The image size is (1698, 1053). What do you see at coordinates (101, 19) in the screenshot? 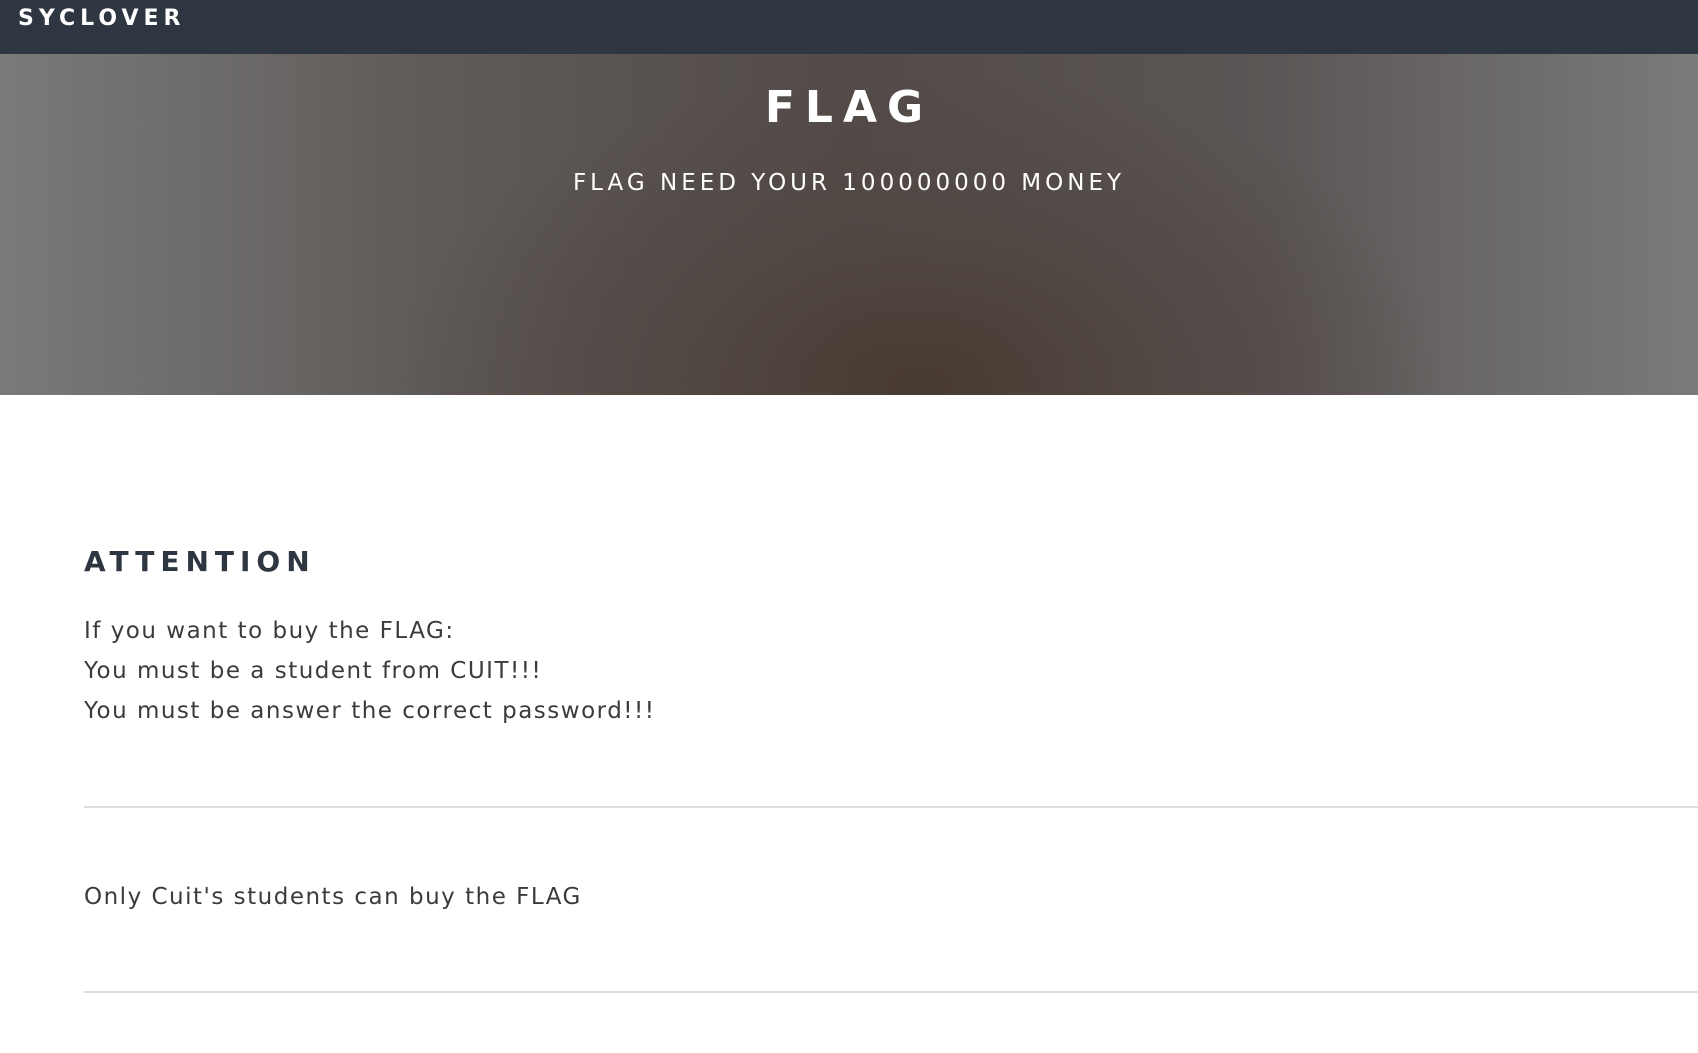
I see `brand-link: SYCLOVER` at bounding box center [101, 19].